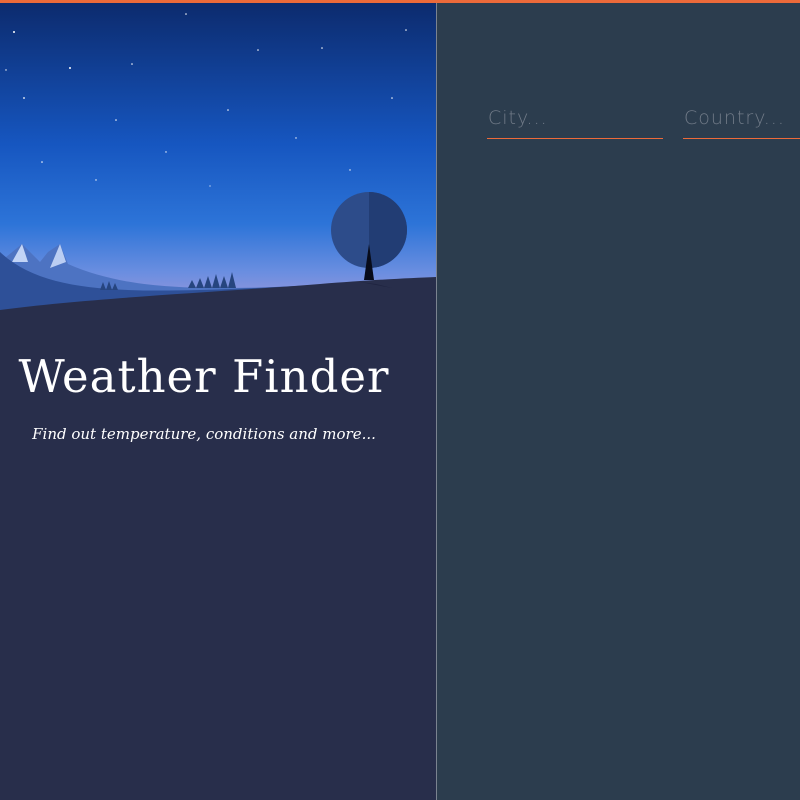  I want to click on top-accent-bar, so click(400, 1).